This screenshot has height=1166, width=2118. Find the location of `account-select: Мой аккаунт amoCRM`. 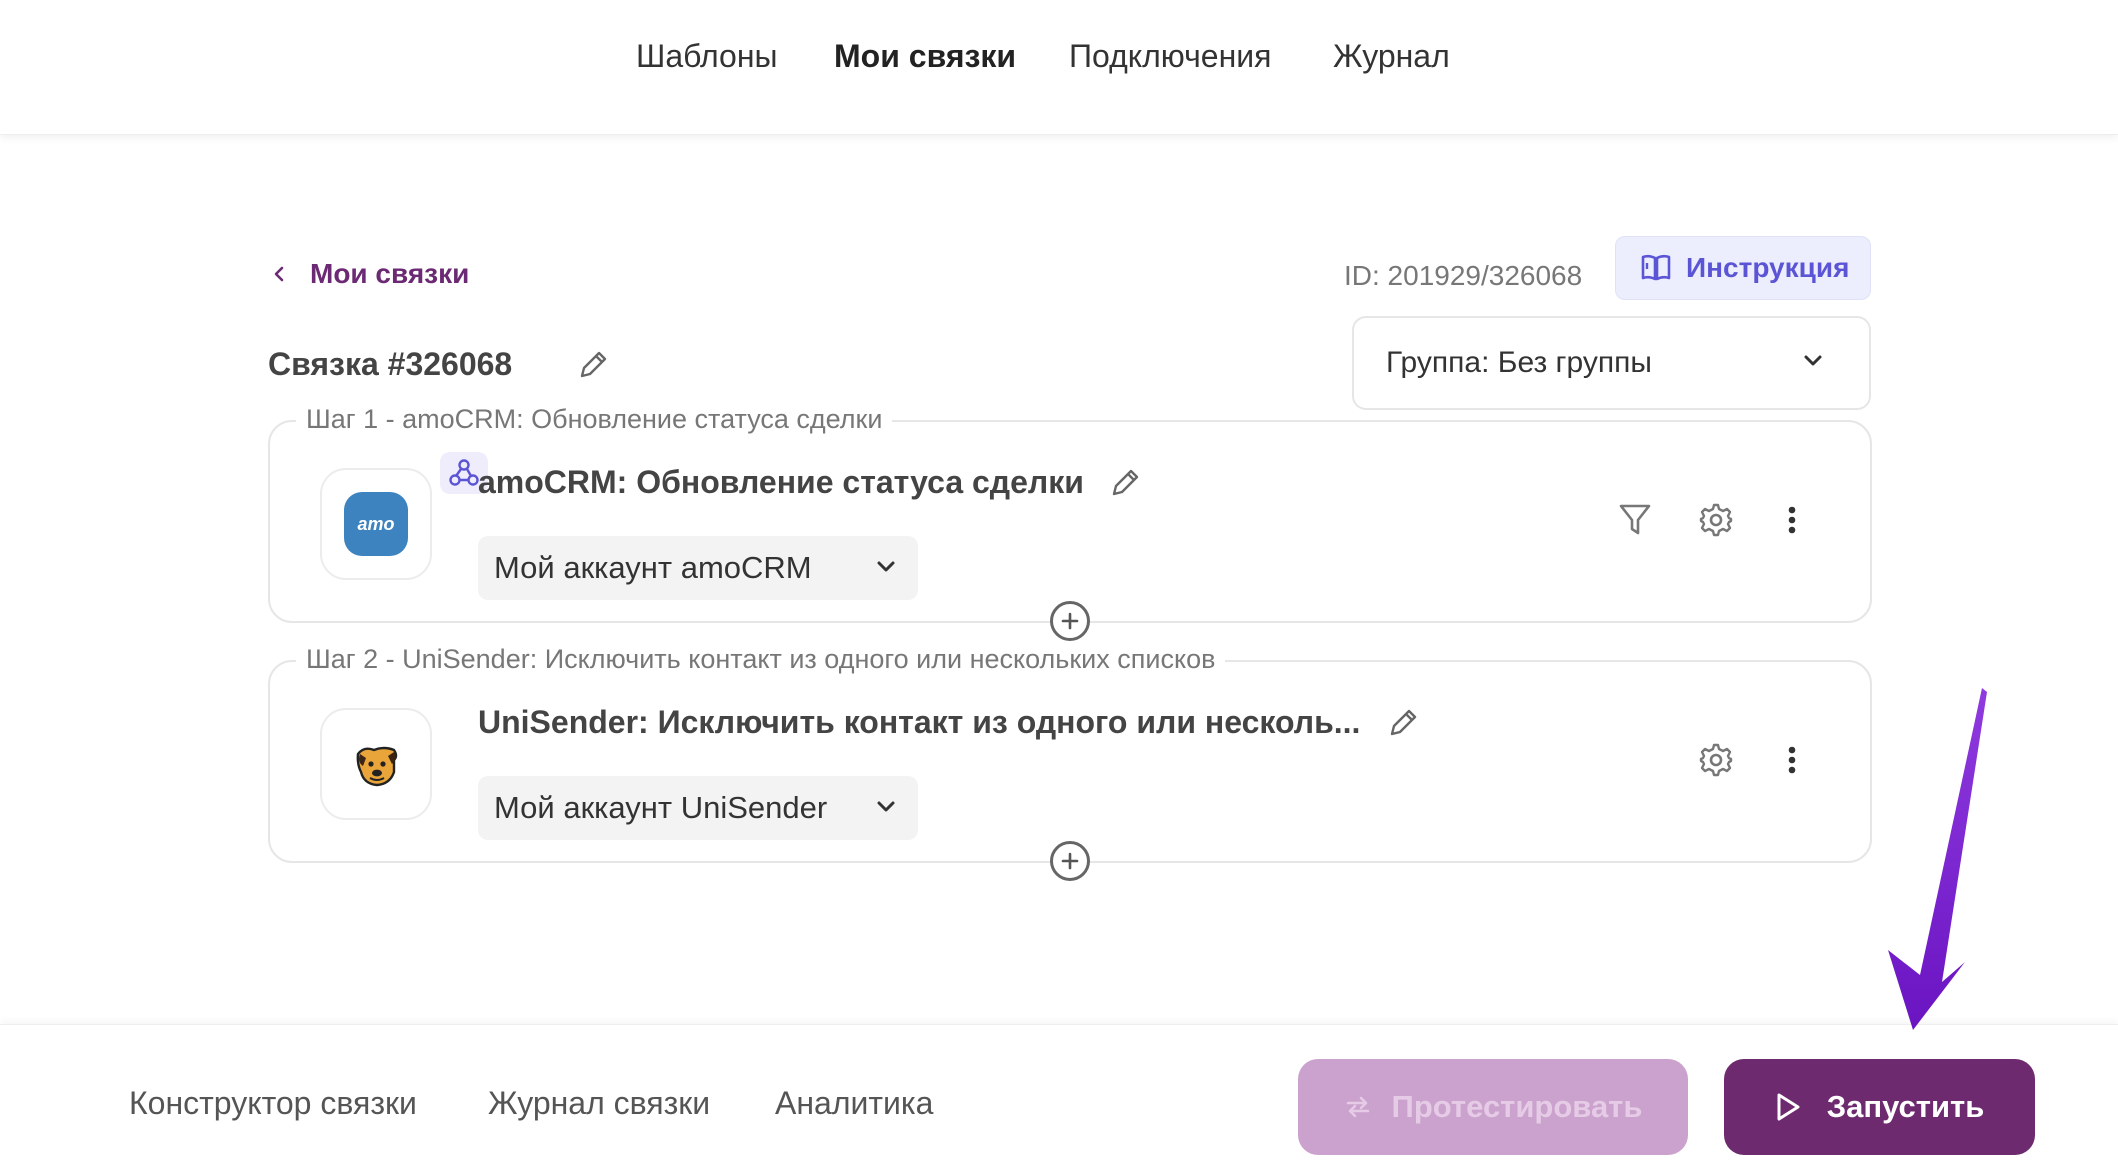

account-select: Мой аккаунт amoCRM is located at coordinates (698, 568).